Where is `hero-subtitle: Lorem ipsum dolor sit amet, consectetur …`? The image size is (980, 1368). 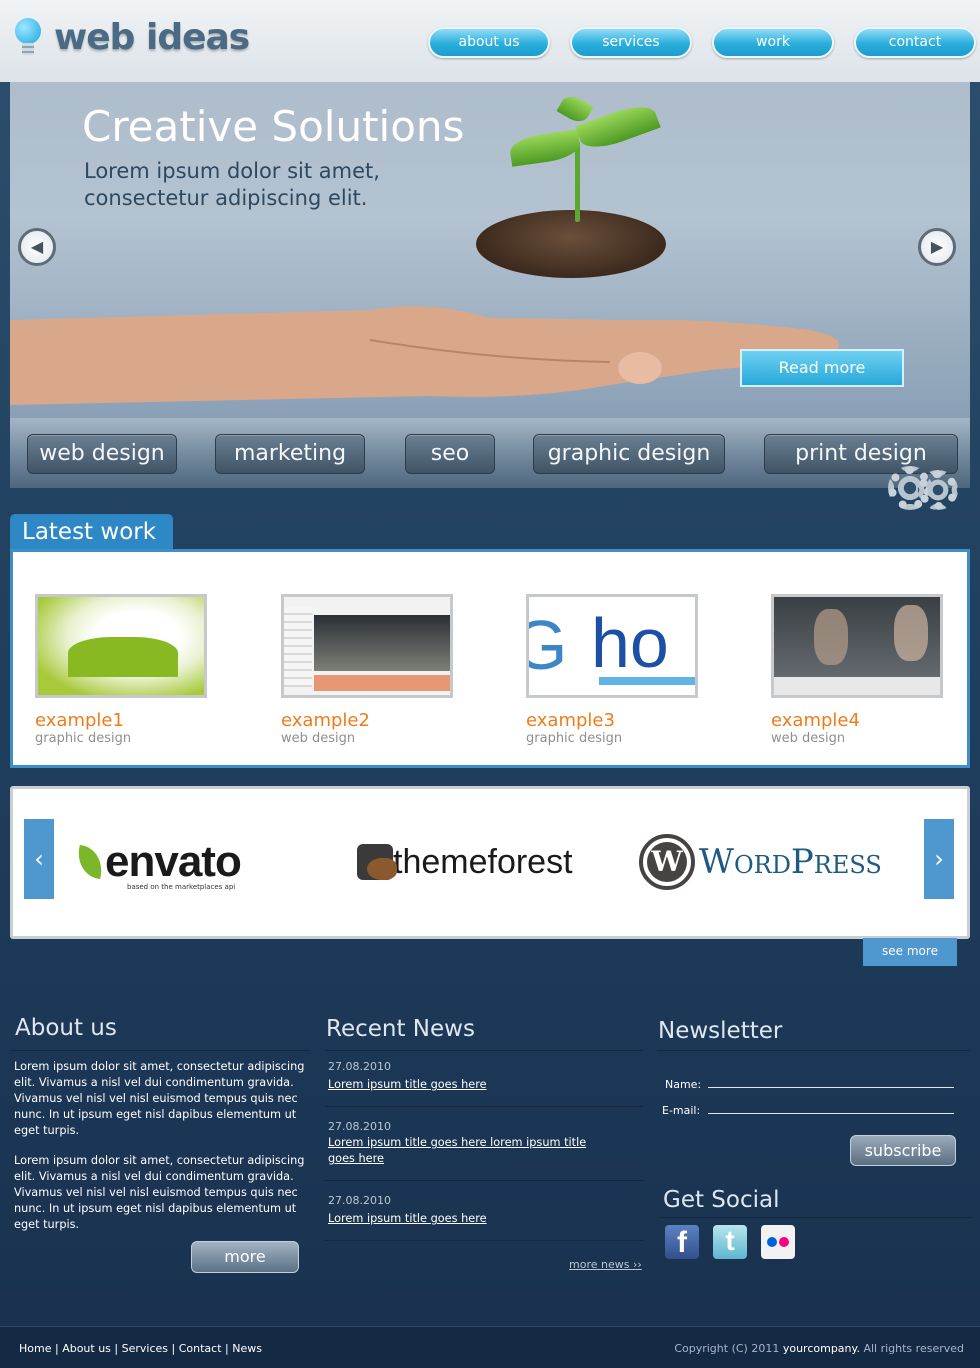 hero-subtitle: Lorem ipsum dolor sit amet, consectetur … is located at coordinates (264, 185).